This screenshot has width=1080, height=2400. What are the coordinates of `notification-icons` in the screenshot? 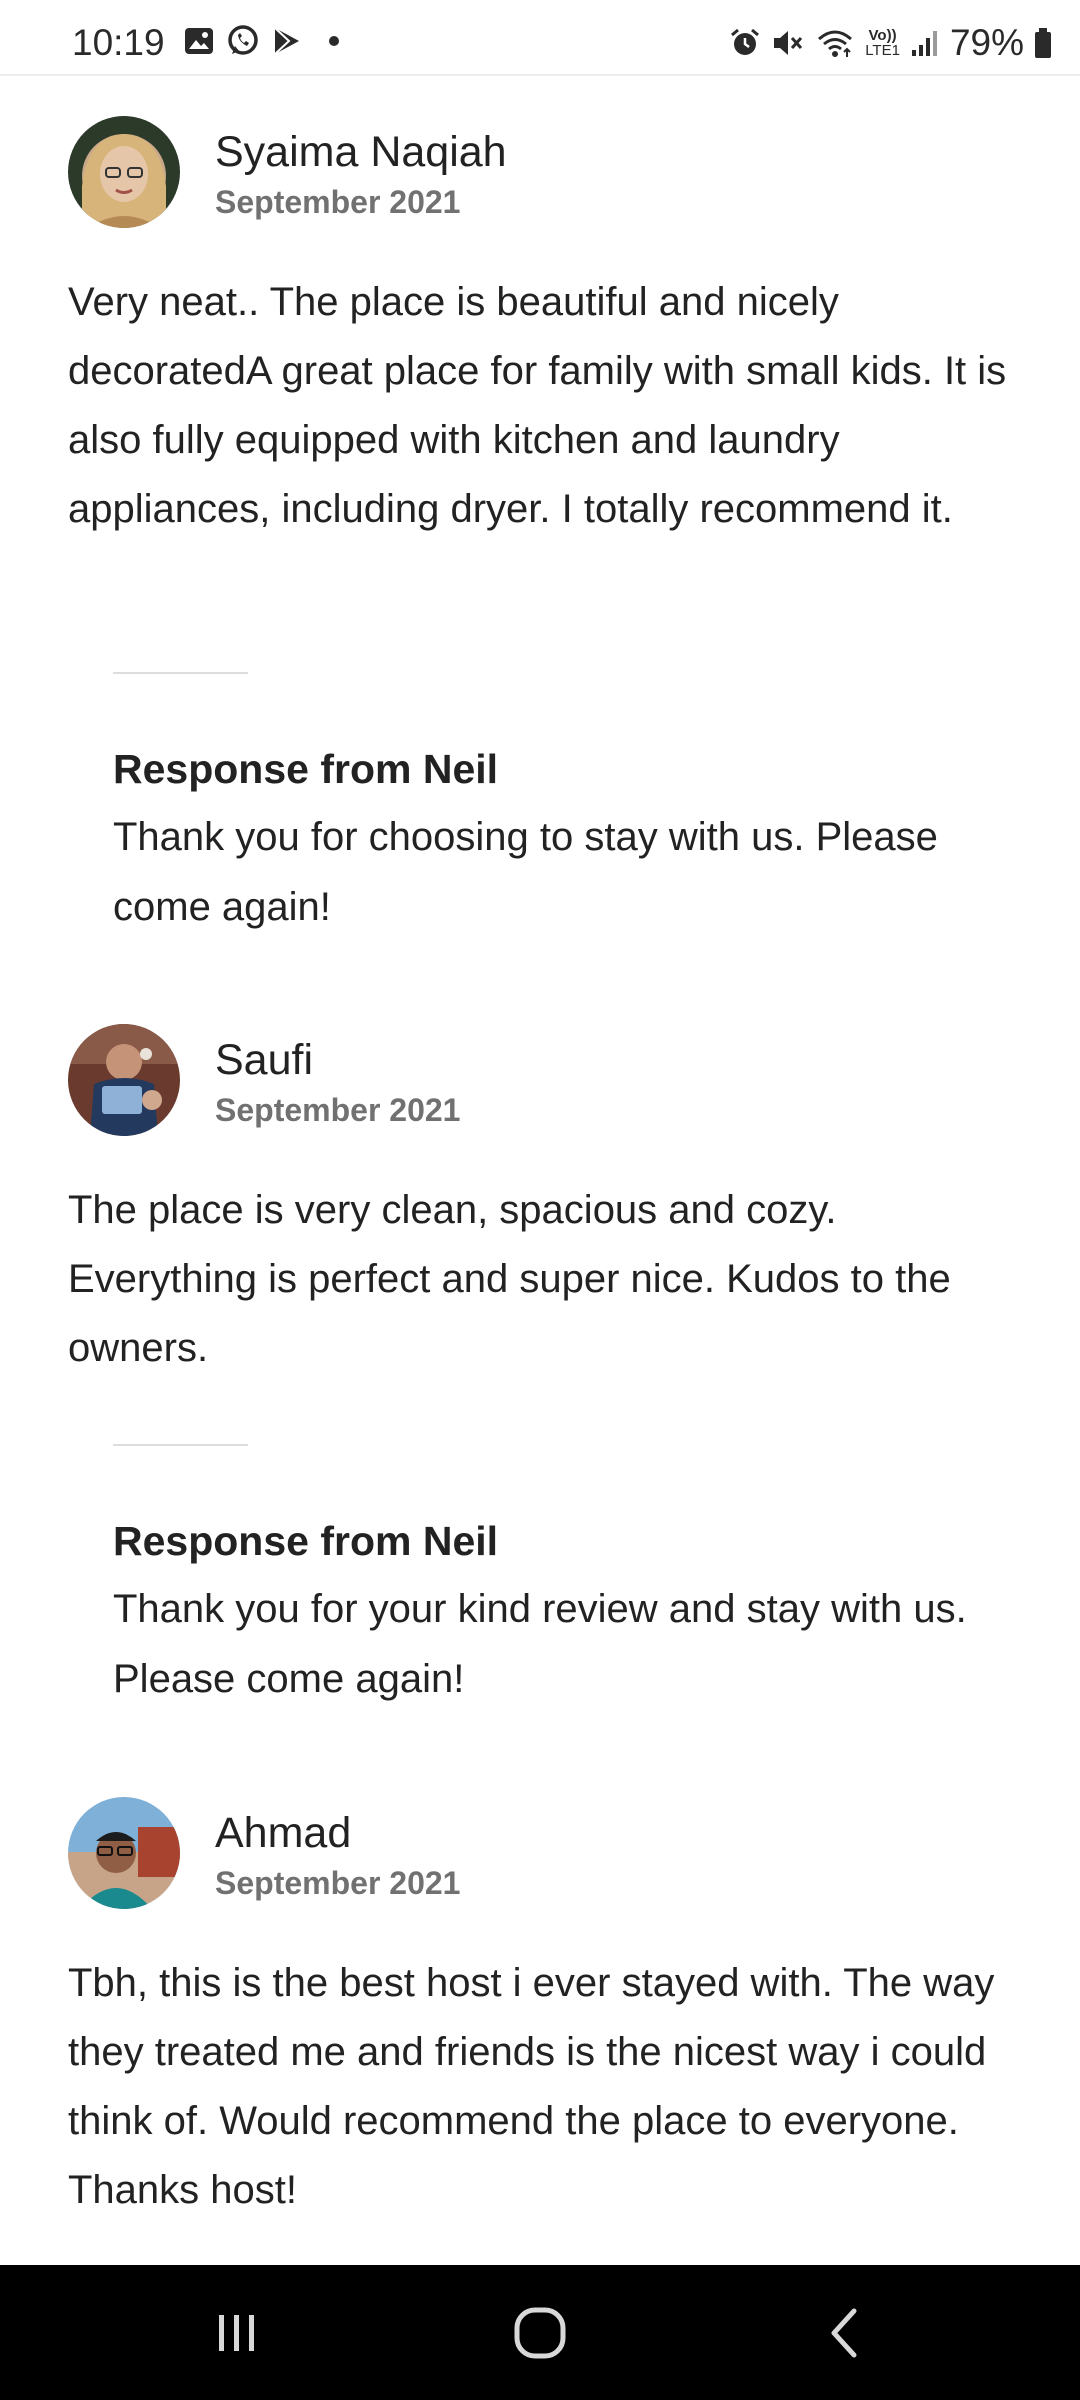 It's located at (262, 41).